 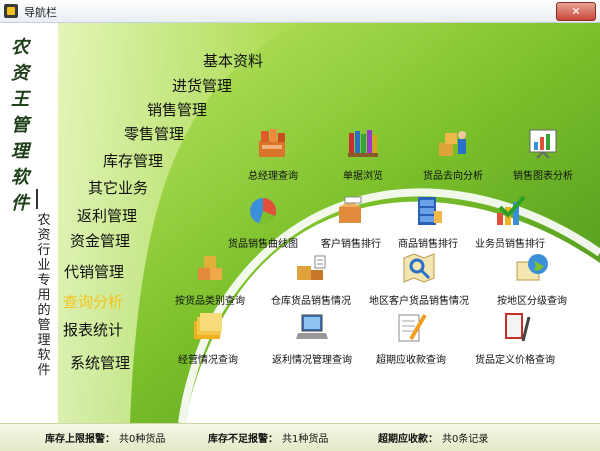 I want to click on tagline-char: 业, so click(x=44, y=265).